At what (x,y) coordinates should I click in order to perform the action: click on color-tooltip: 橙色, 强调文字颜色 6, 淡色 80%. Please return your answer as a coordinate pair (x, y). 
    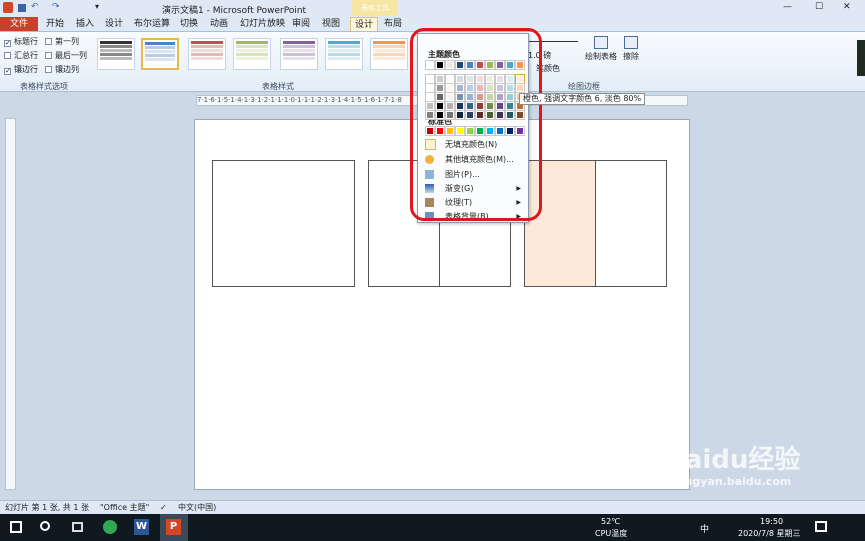
    Looking at the image, I should click on (582, 99).